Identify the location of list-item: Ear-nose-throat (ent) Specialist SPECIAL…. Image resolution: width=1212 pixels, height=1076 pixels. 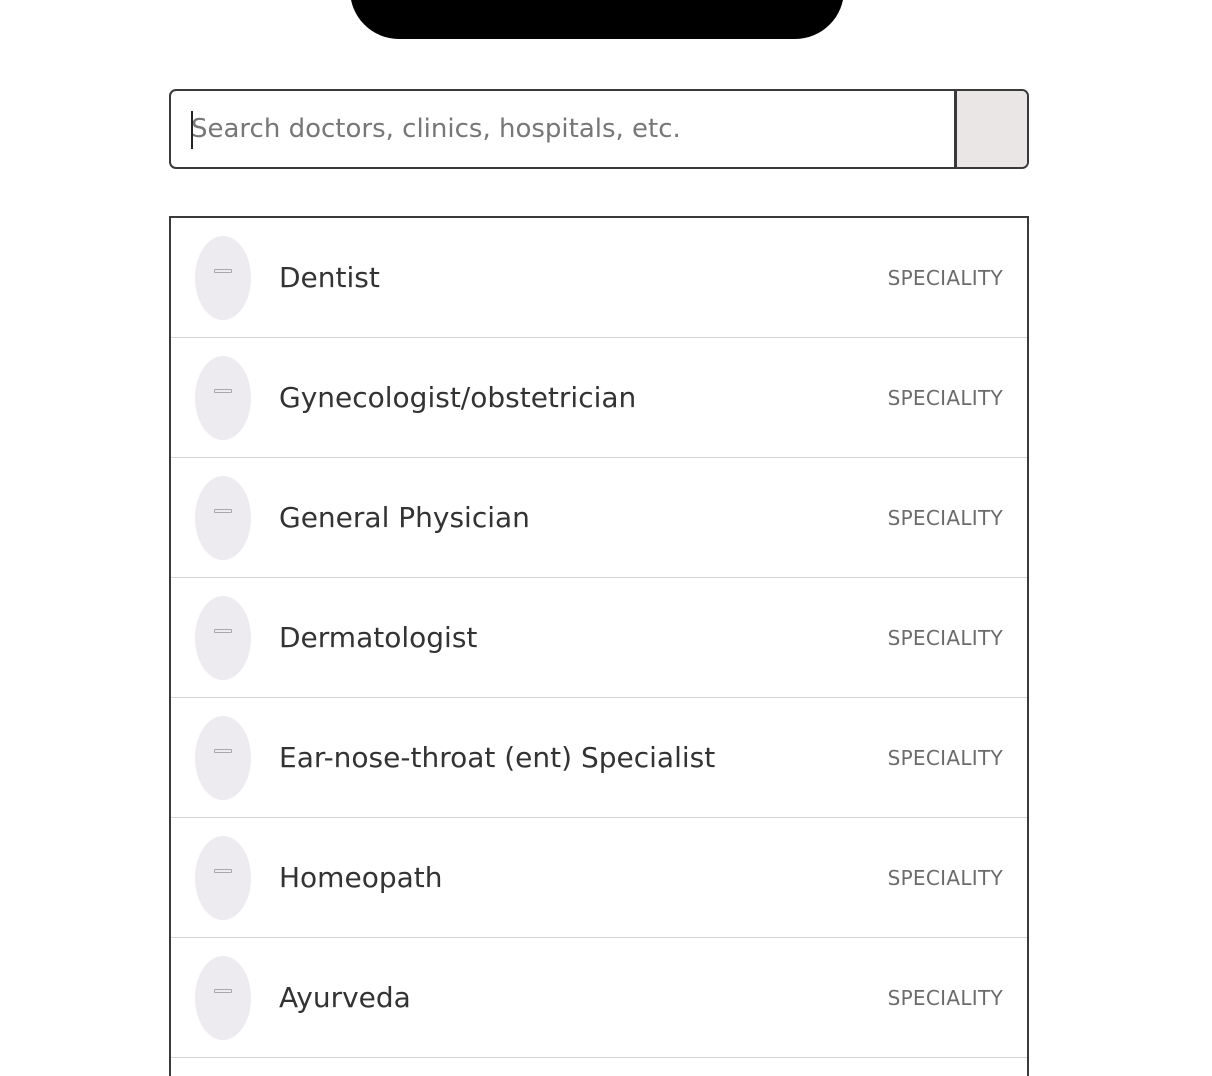
(599, 758).